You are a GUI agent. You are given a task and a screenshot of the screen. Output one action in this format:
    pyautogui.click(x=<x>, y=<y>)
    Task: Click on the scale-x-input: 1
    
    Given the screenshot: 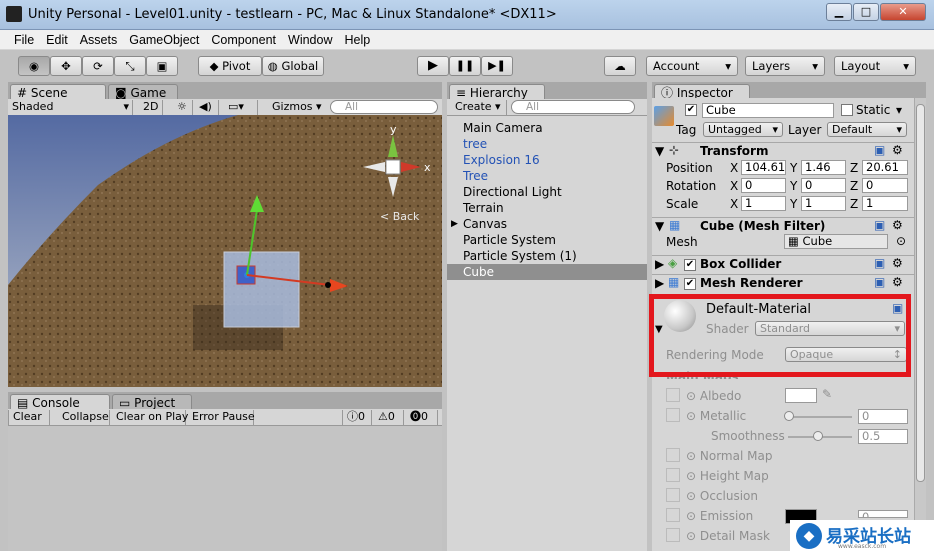 What is the action you would take?
    pyautogui.click(x=763, y=203)
    